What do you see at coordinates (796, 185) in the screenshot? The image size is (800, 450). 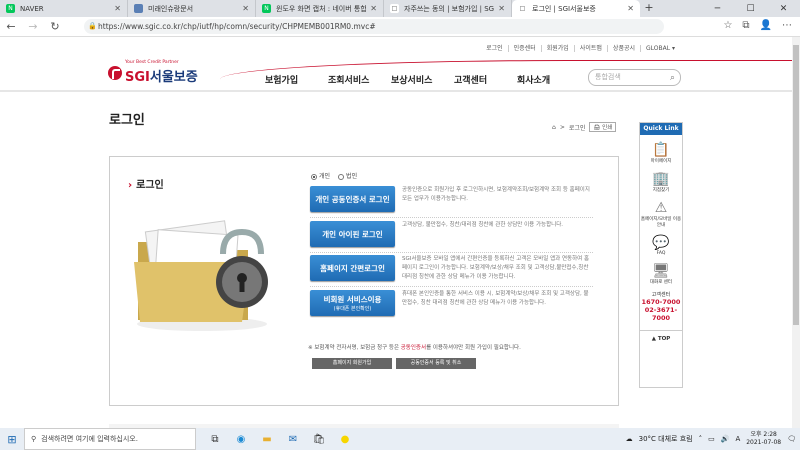 I see `scrollbar-thumb` at bounding box center [796, 185].